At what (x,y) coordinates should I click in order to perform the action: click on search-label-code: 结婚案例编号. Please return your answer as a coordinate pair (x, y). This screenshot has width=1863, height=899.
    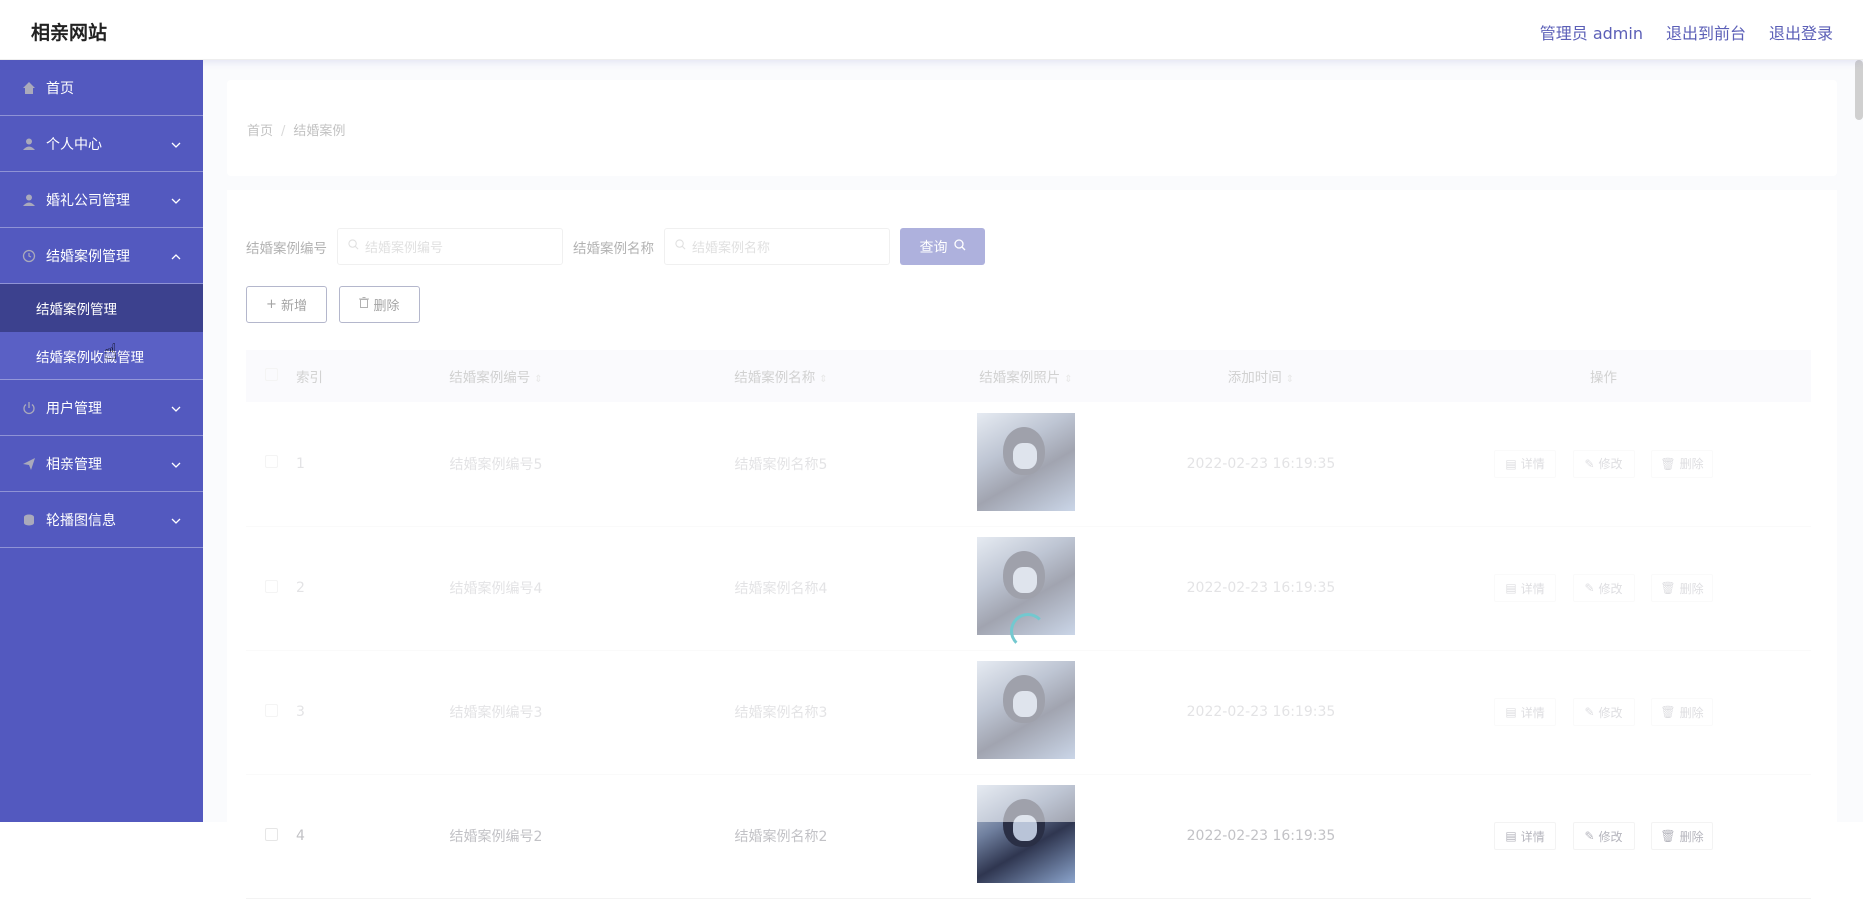
    Looking at the image, I should click on (286, 248).